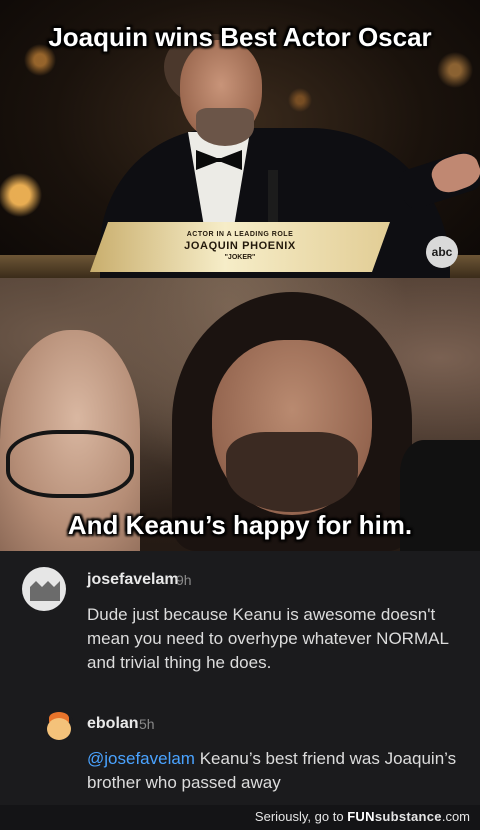 The height and width of the screenshot is (830, 480). What do you see at coordinates (225, 127) in the screenshot?
I see `beard` at bounding box center [225, 127].